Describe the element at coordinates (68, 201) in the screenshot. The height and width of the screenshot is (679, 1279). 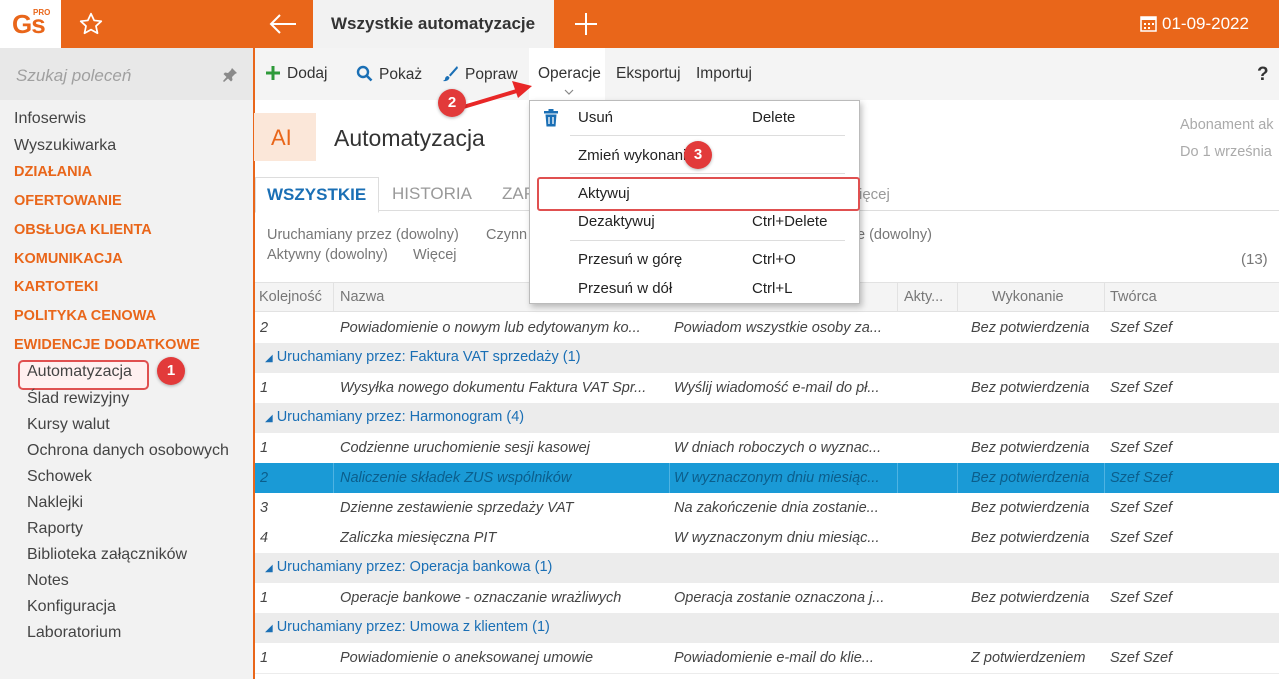
I see `sidebar-item-ofertowanie: OFERTOWANIE` at that location.